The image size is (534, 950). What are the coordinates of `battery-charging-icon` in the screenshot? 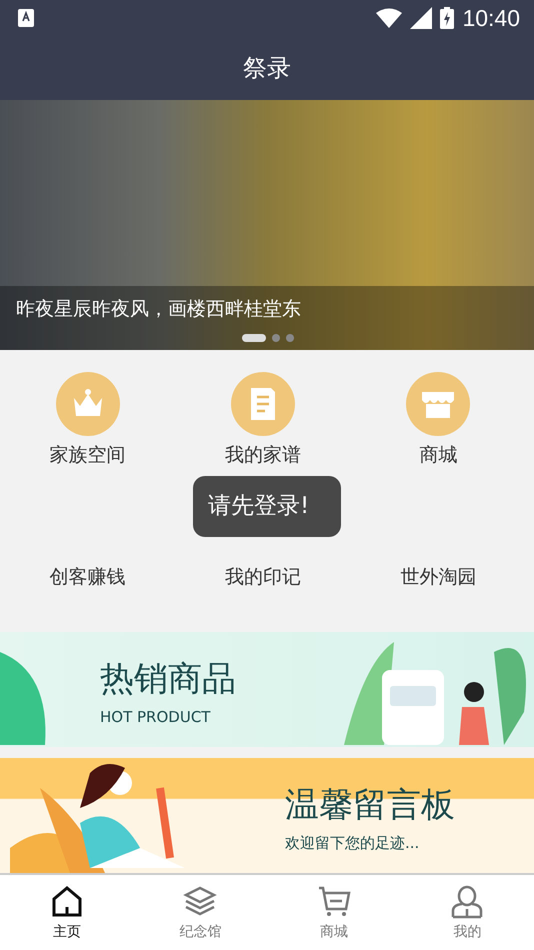 It's located at (447, 18).